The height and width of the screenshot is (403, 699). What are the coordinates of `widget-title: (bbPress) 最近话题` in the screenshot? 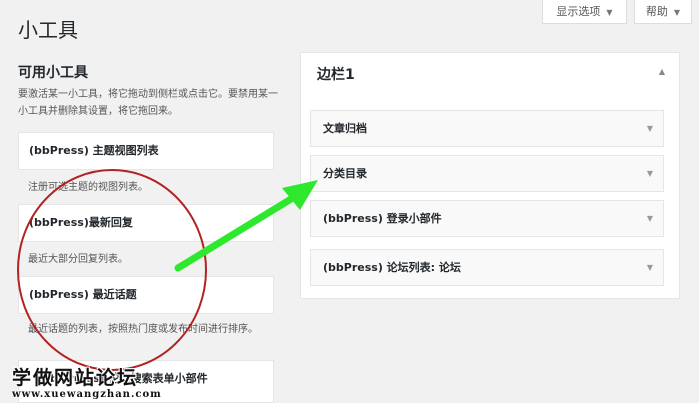 It's located at (83, 294).